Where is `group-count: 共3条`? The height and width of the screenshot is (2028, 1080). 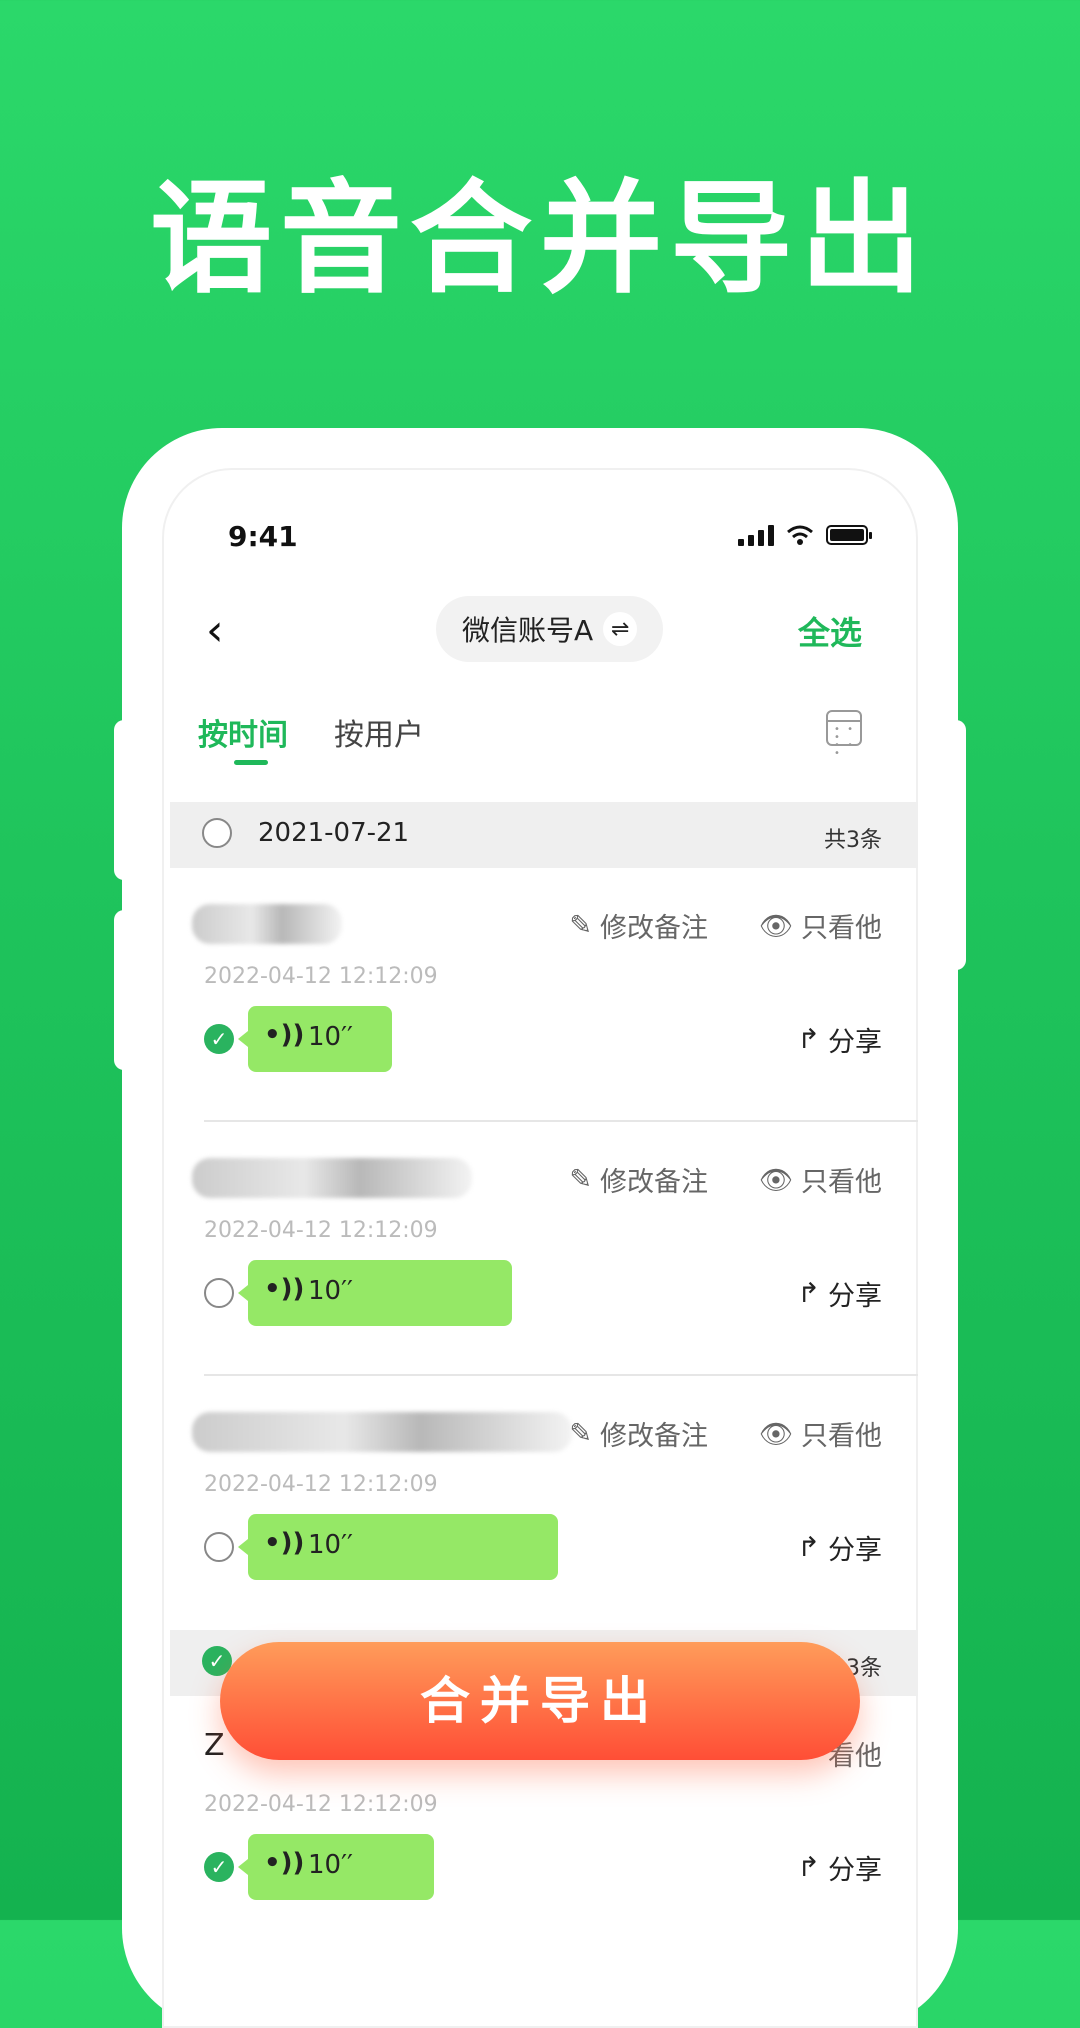
group-count: 共3条 is located at coordinates (853, 840).